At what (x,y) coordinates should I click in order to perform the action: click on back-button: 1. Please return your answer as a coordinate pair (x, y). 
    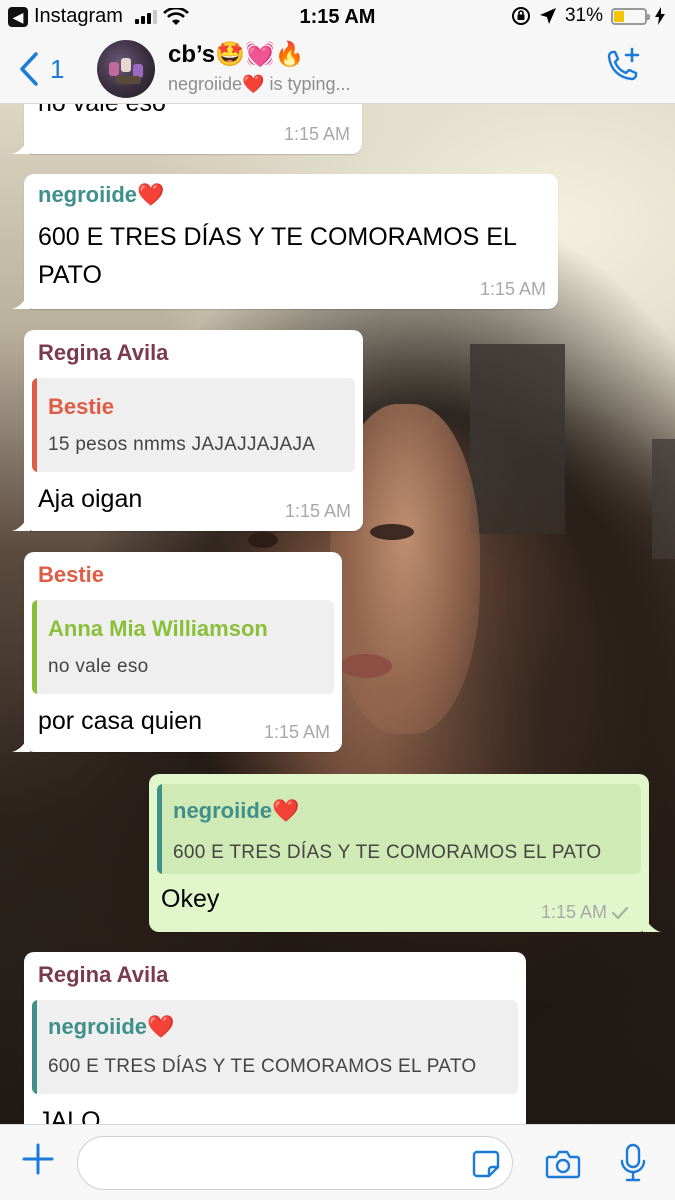
    Looking at the image, I should click on (41, 69).